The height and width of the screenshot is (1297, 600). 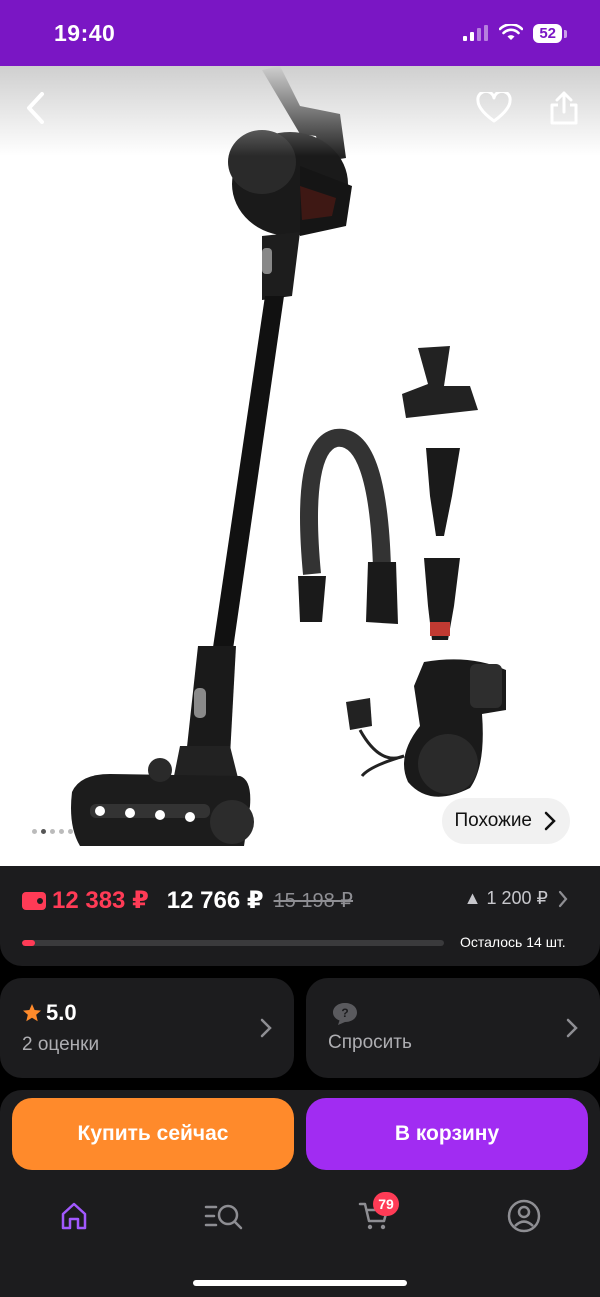 I want to click on card-price: 12 383 ₽, so click(x=100, y=900).